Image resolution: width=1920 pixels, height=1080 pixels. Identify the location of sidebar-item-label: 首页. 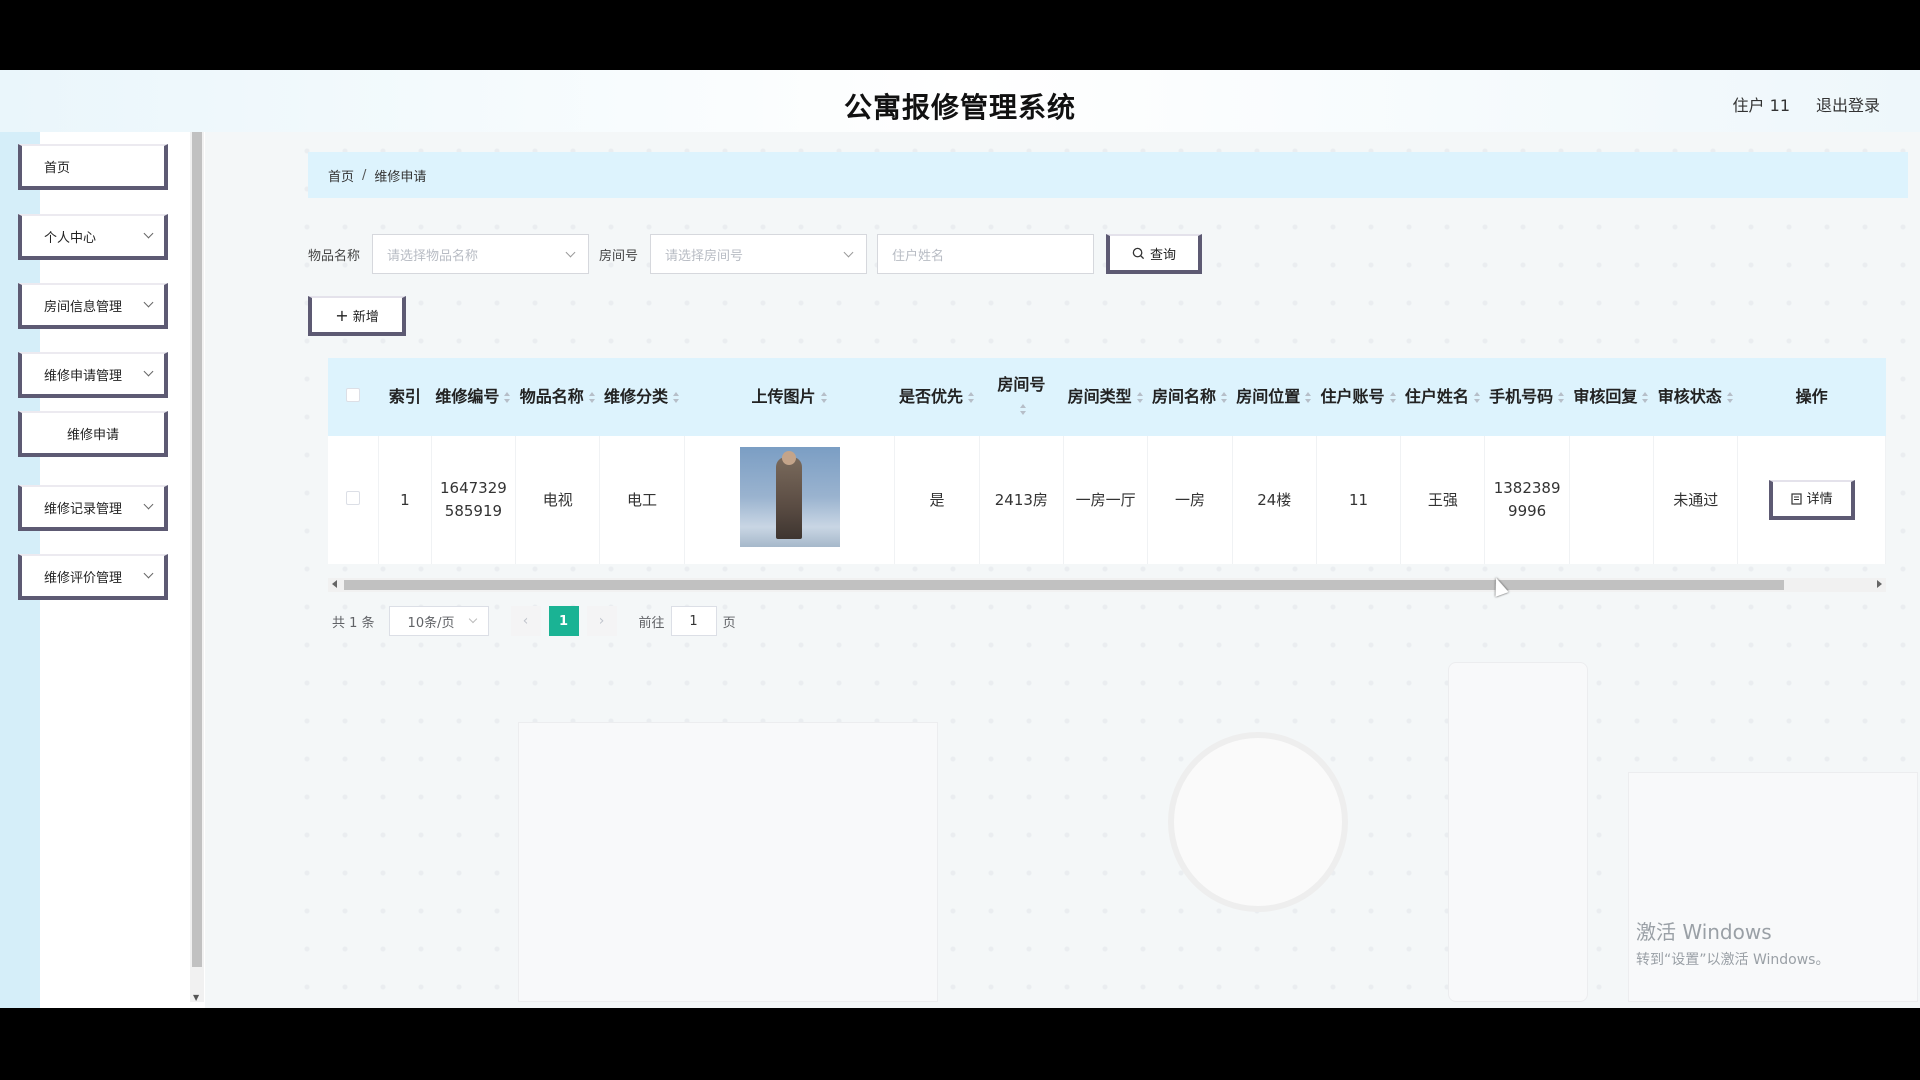
(57, 168).